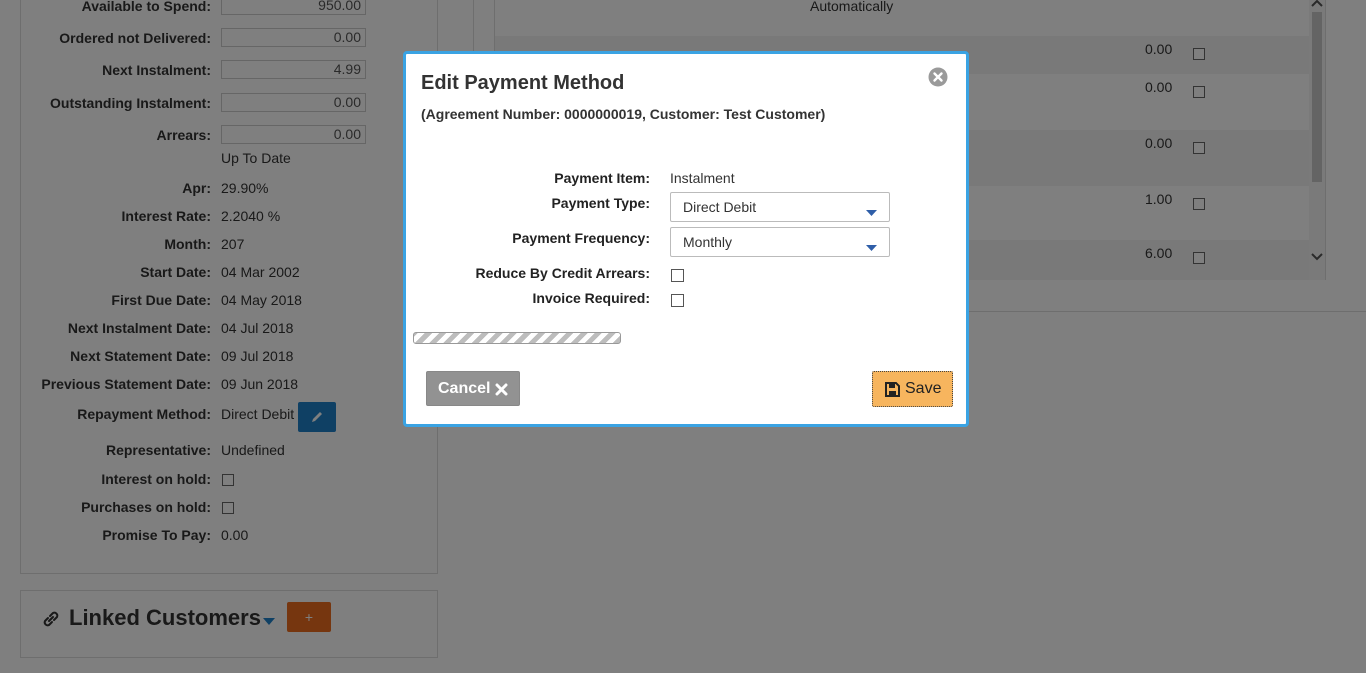 The image size is (1366, 673). I want to click on reduce-arrears-checkbox, so click(677, 275).